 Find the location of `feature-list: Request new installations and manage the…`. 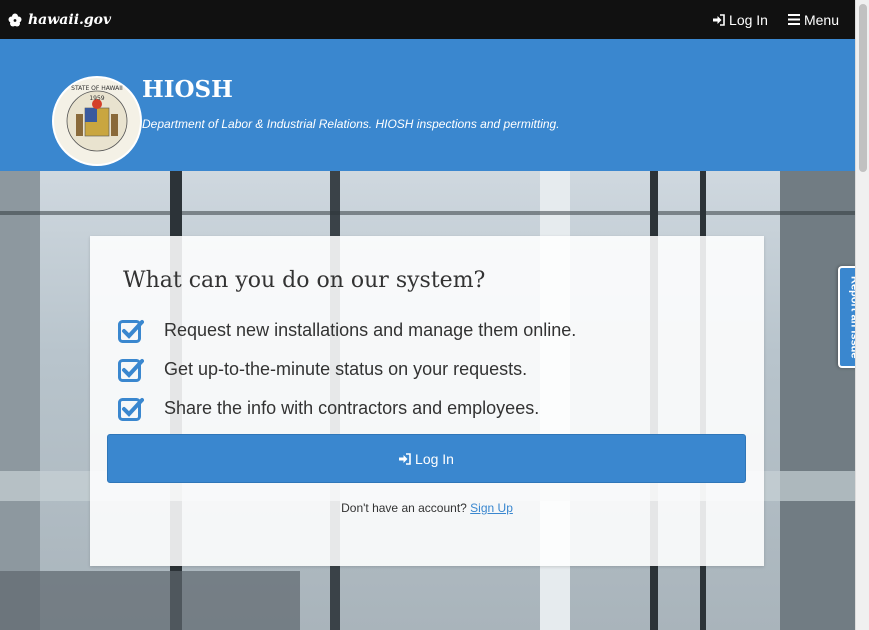

feature-list: Request new installations and manage the… is located at coordinates (347, 369).